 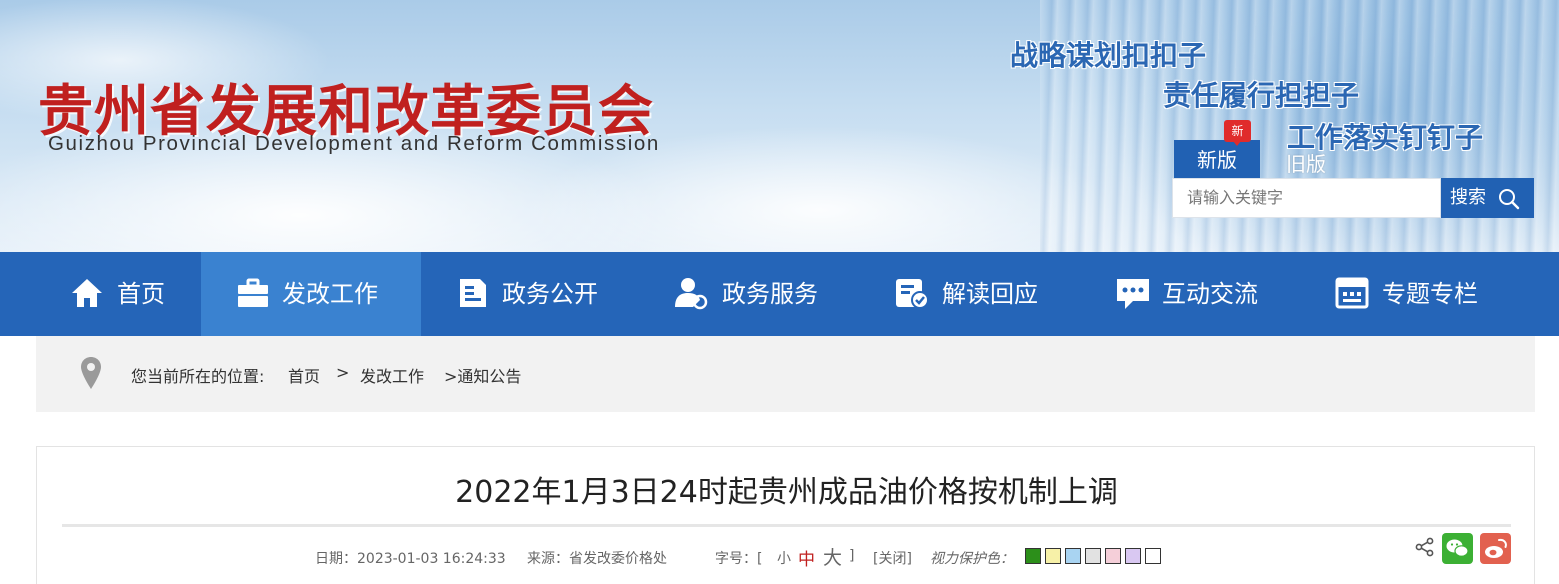 I want to click on nav-item-home: 首页, so click(x=100, y=294).